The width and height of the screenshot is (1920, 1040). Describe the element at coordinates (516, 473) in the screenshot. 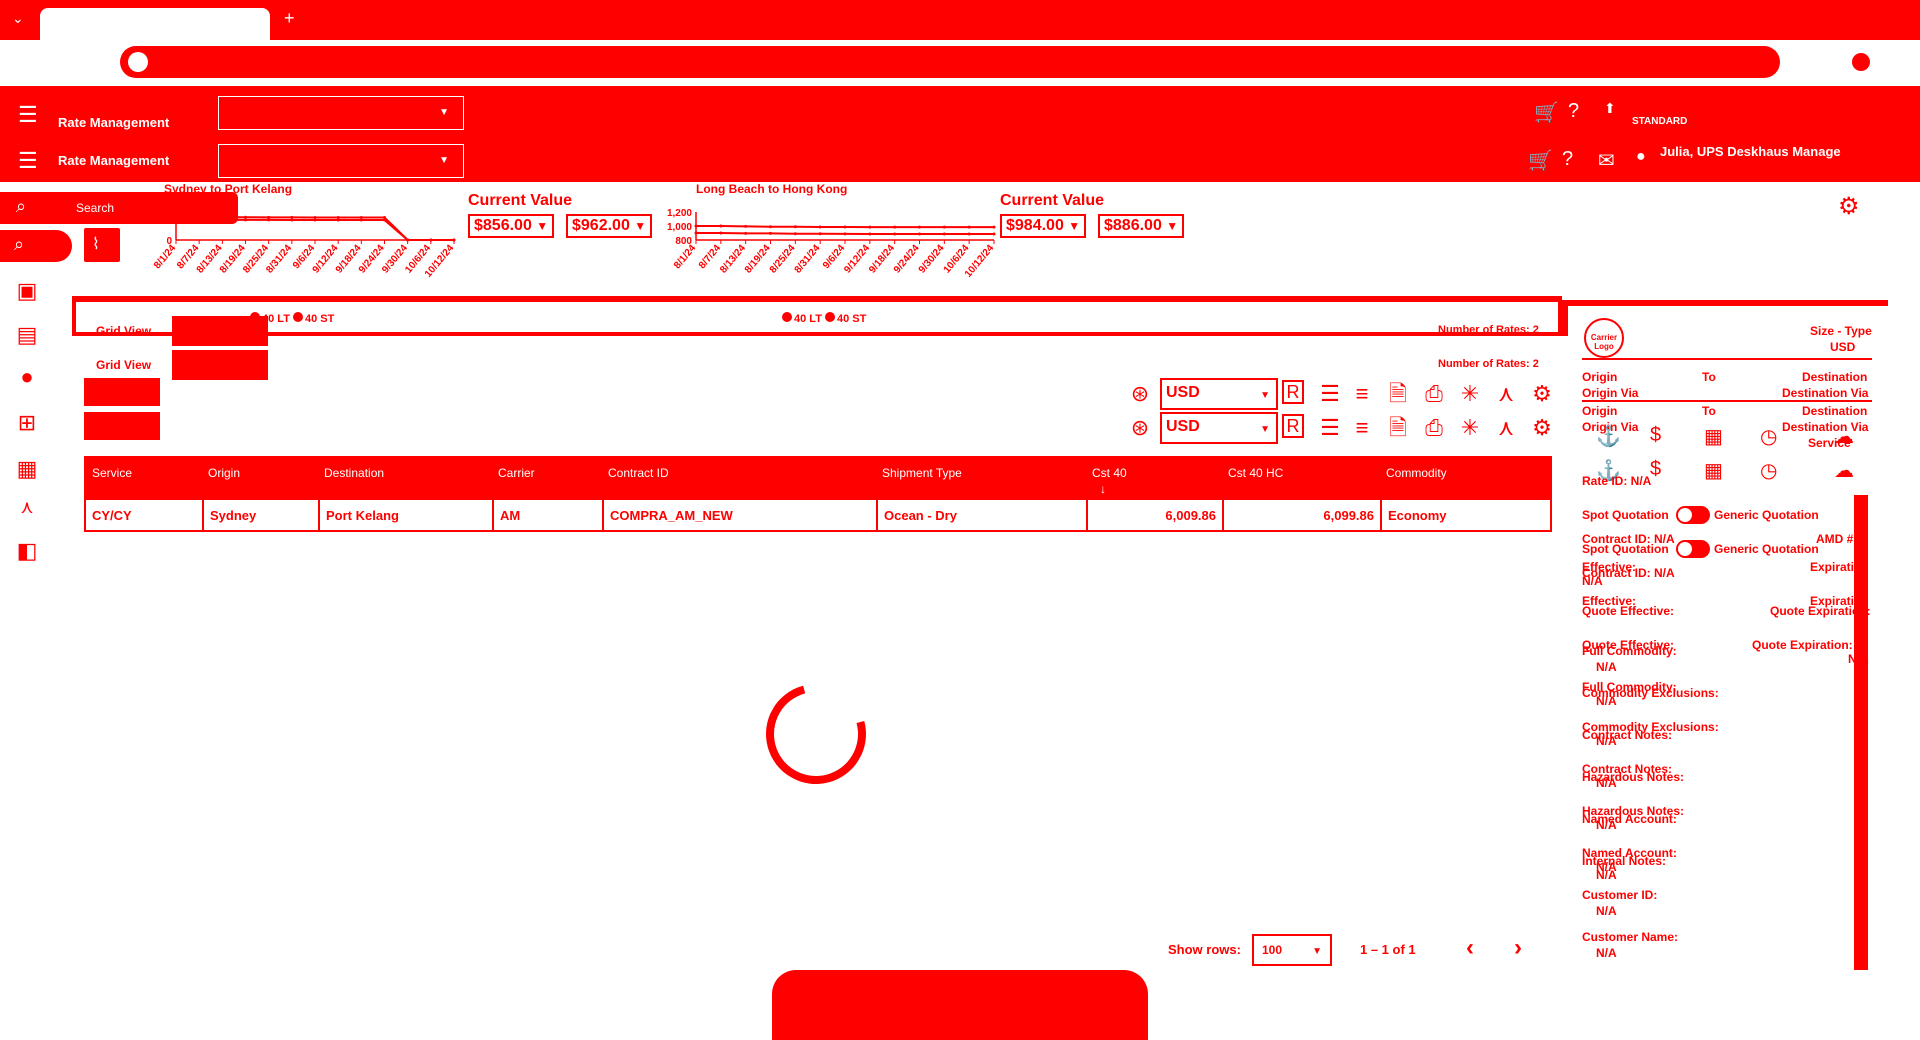

I see `column-header: Carrier` at that location.